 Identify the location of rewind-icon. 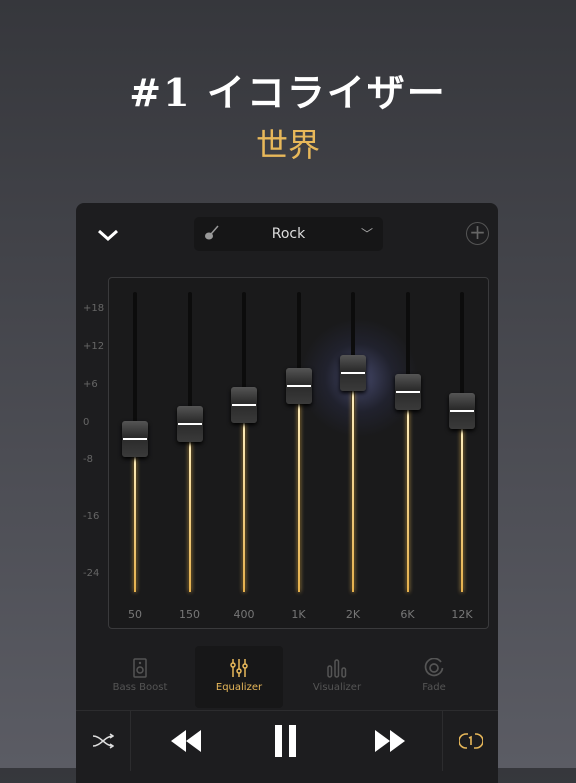
(186, 741).